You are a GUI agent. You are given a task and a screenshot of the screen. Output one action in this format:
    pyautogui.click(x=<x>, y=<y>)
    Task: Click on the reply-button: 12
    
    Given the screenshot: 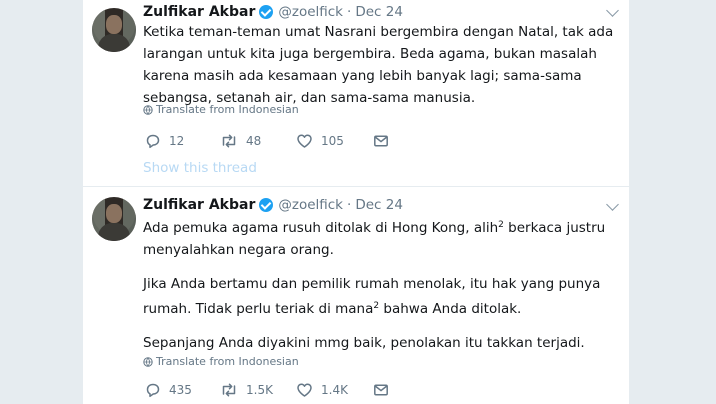 What is the action you would take?
    pyautogui.click(x=164, y=141)
    